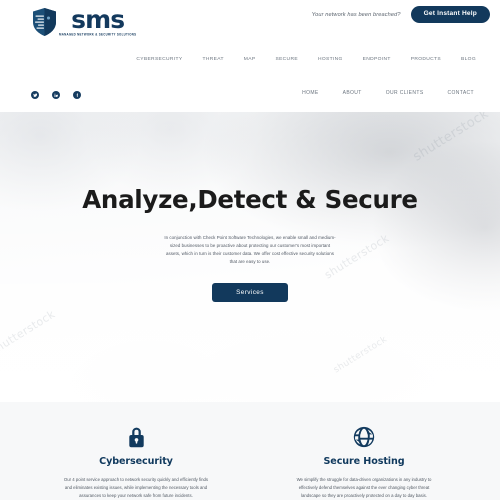 The height and width of the screenshot is (500, 500). I want to click on nav-item-about: ABOUT, so click(352, 93).